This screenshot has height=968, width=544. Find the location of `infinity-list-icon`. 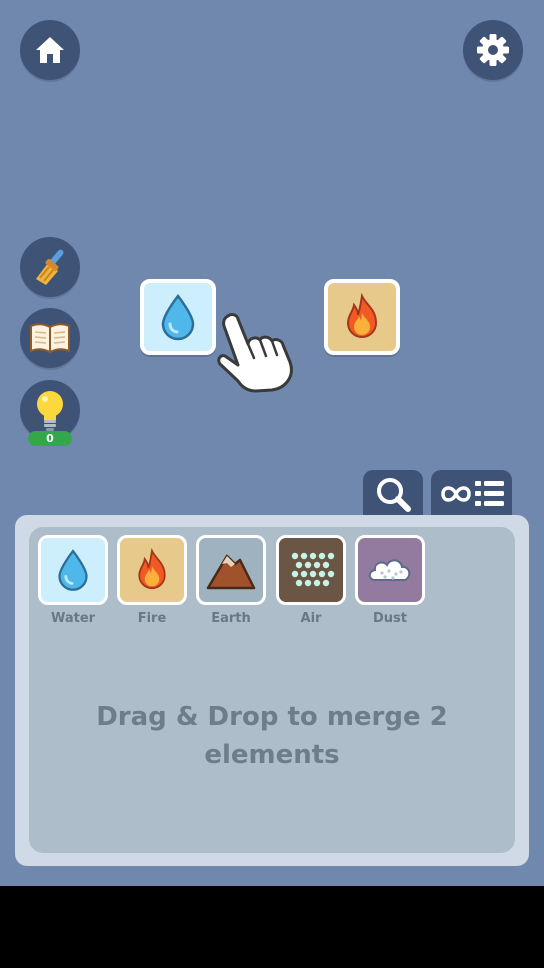

infinity-list-icon is located at coordinates (472, 493).